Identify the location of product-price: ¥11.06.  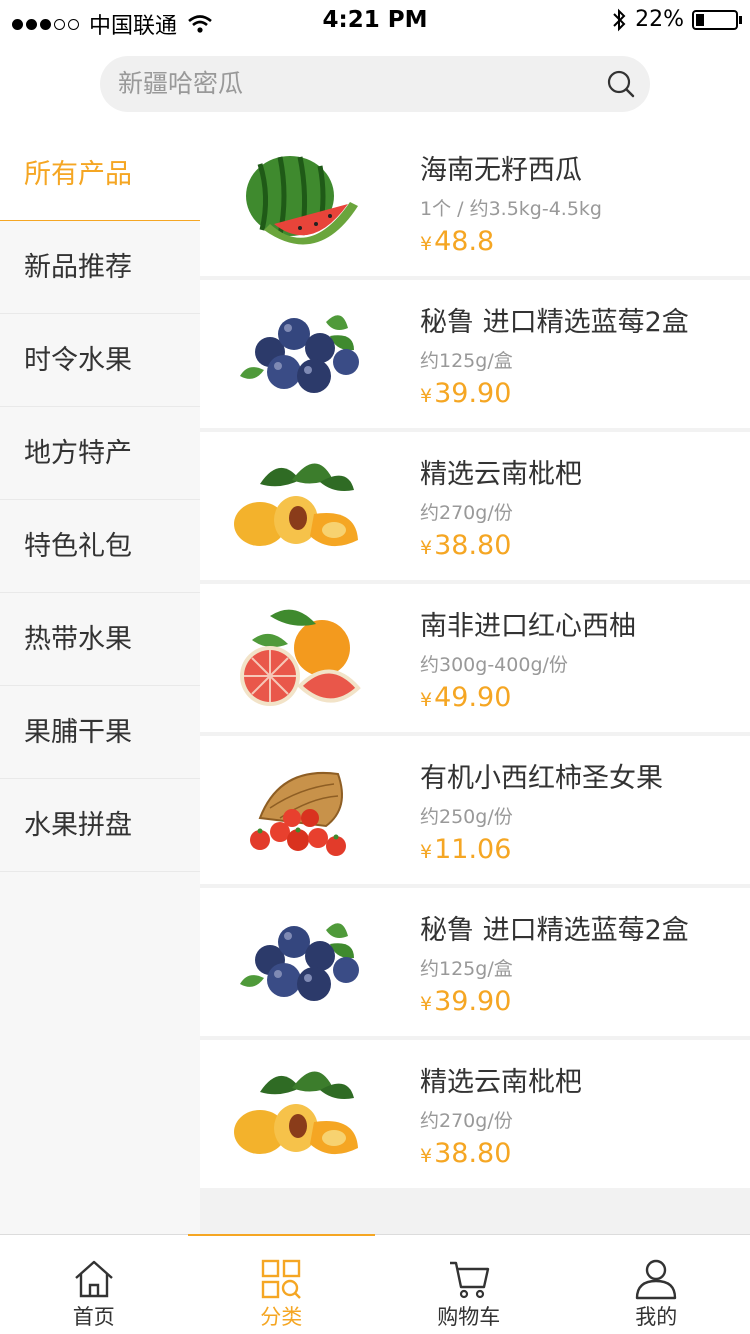
(465, 849).